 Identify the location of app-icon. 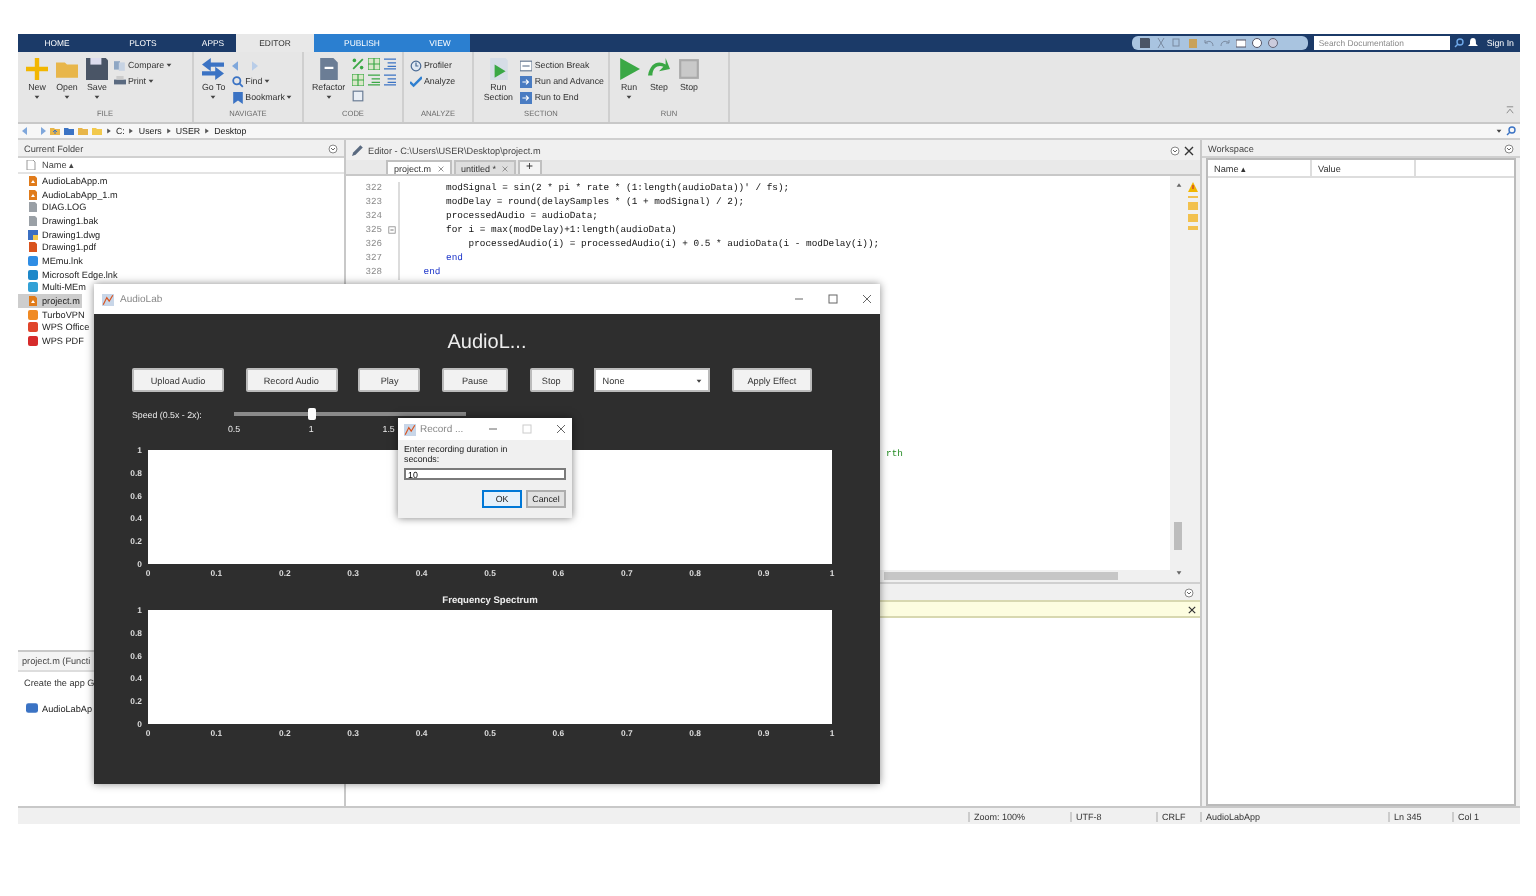
(32, 708).